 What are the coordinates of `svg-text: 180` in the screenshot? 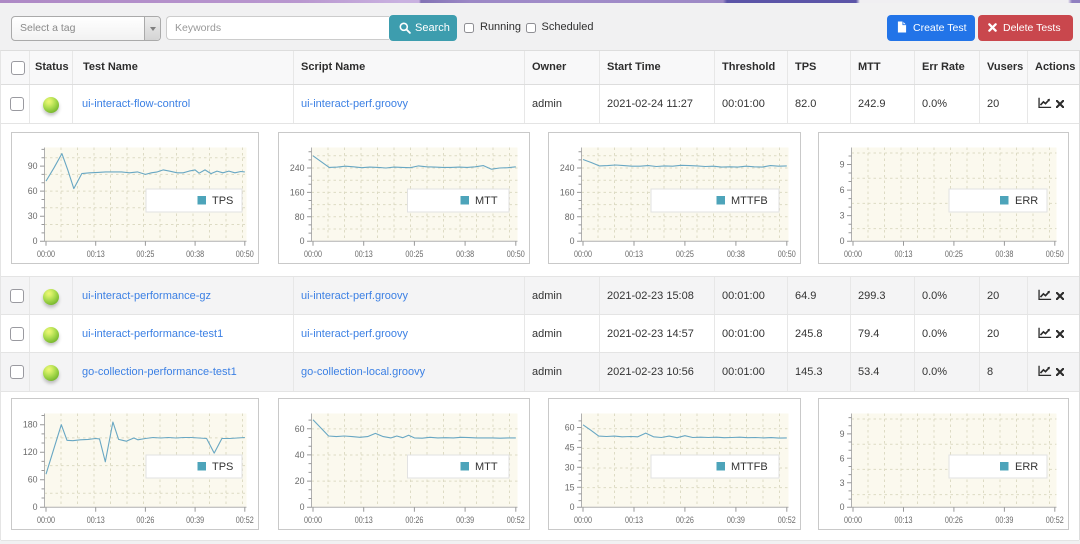 It's located at (30, 425).